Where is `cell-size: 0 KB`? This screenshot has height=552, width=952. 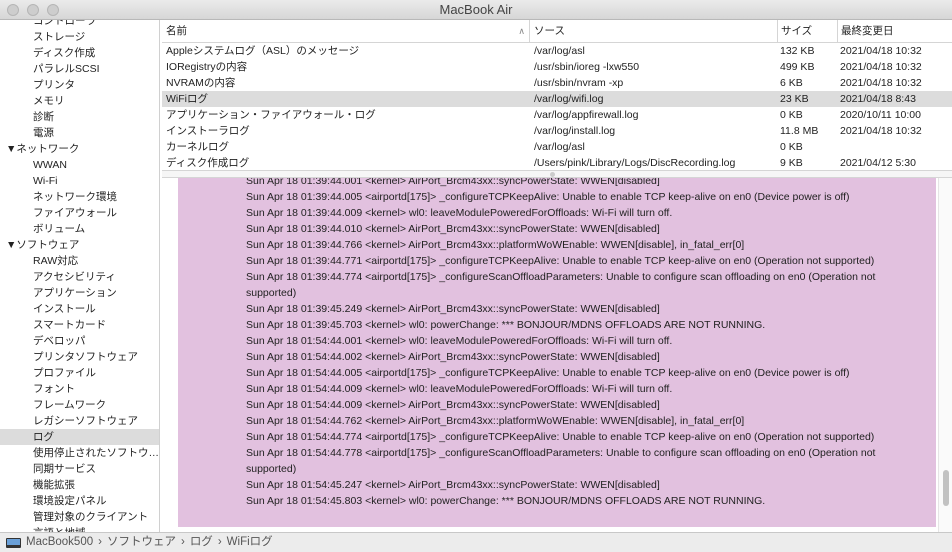
cell-size: 0 KB is located at coordinates (791, 115).